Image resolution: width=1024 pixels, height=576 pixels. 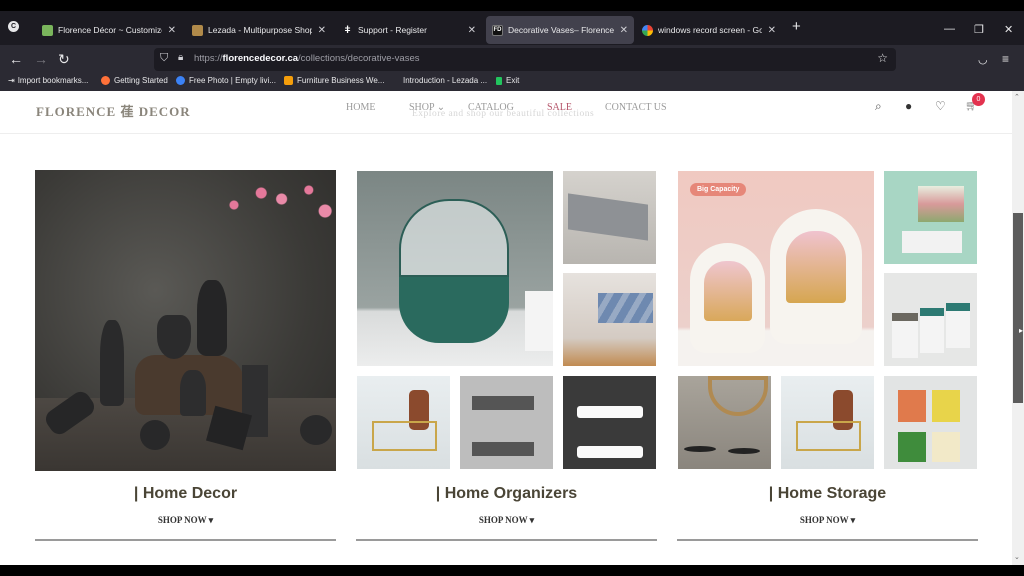 What do you see at coordinates (497, 30) in the screenshot?
I see `fd-icon: FD` at bounding box center [497, 30].